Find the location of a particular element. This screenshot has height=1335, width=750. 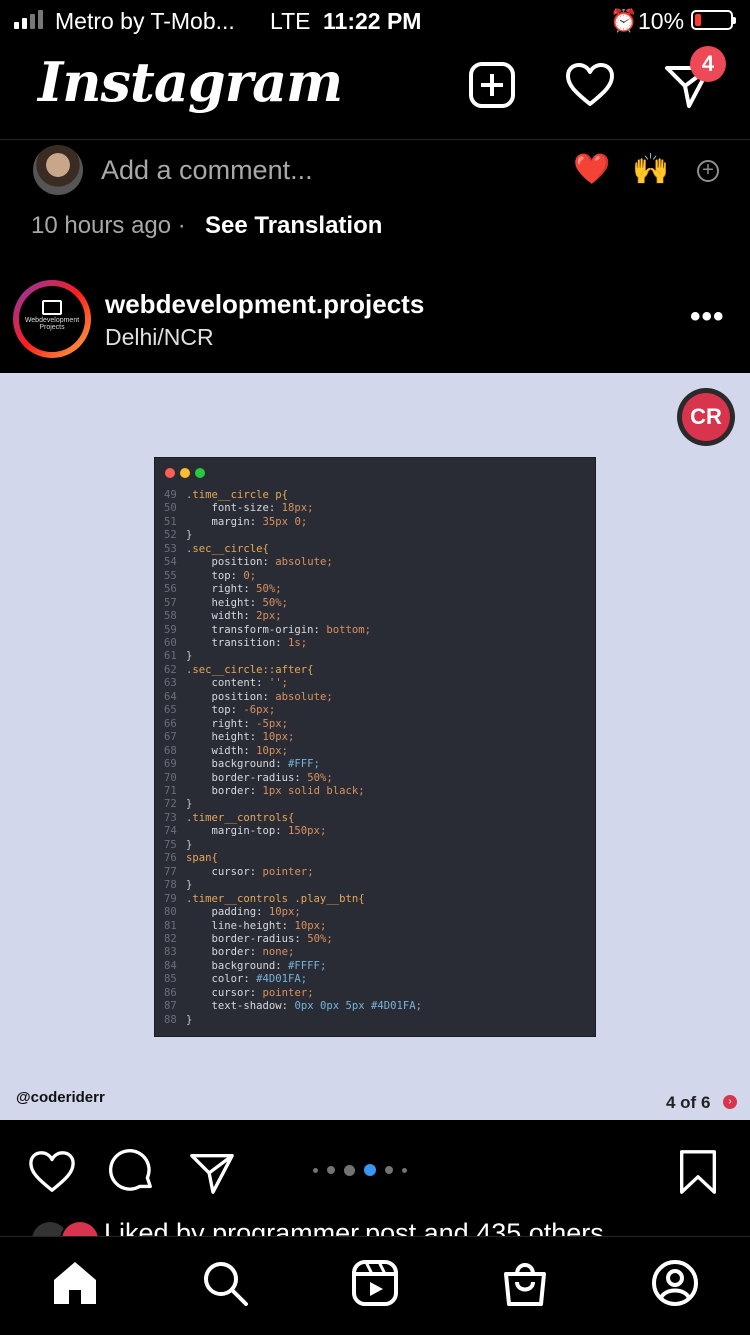

window-minimize-dot is located at coordinates (185, 473).